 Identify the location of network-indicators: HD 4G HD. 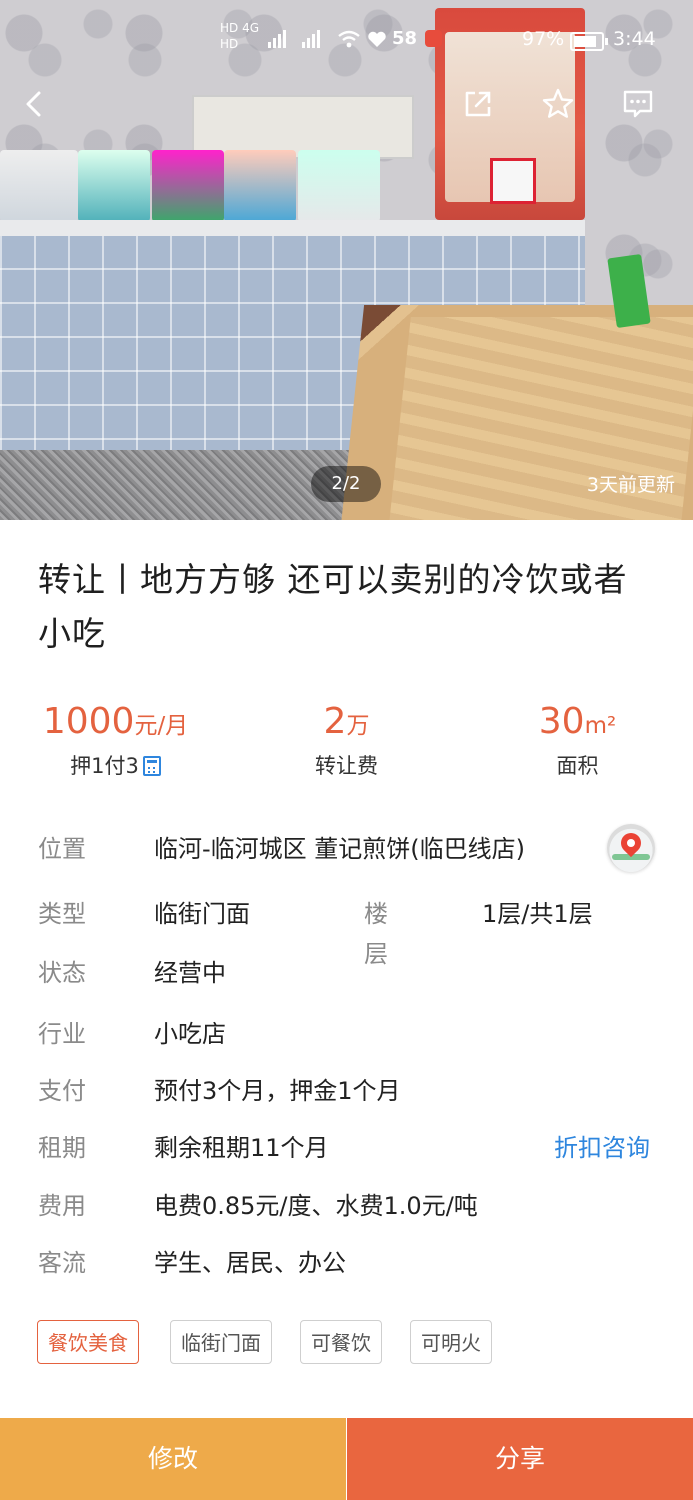
(240, 36).